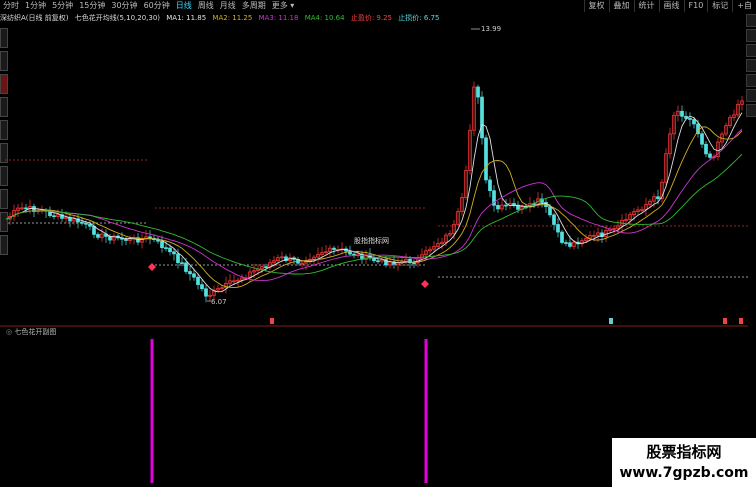  I want to click on site-watermark: 股票指标网 www.7gpzb.com, so click(684, 462).